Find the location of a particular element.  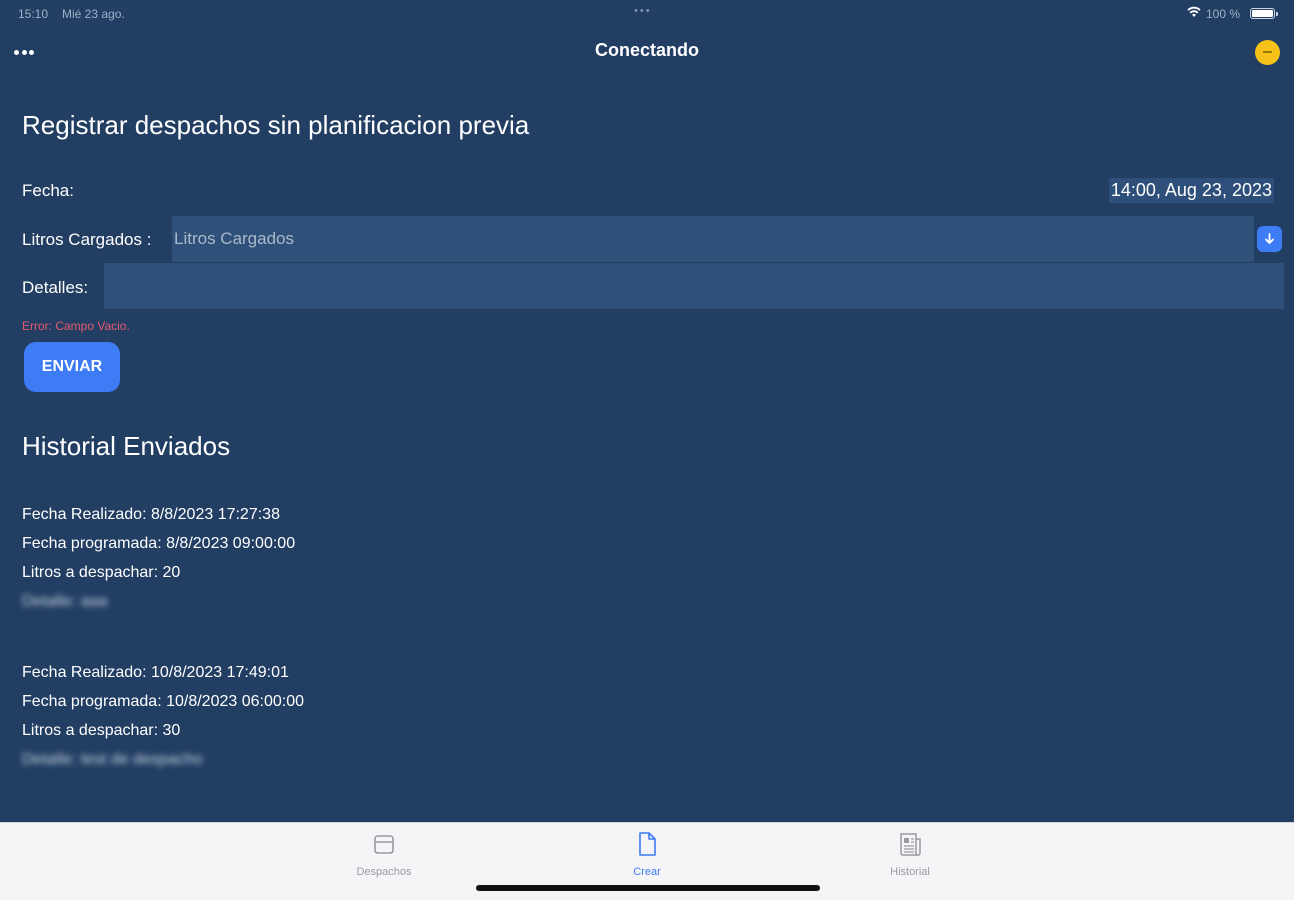

status-date: Mié 23 ago. is located at coordinates (93, 14).